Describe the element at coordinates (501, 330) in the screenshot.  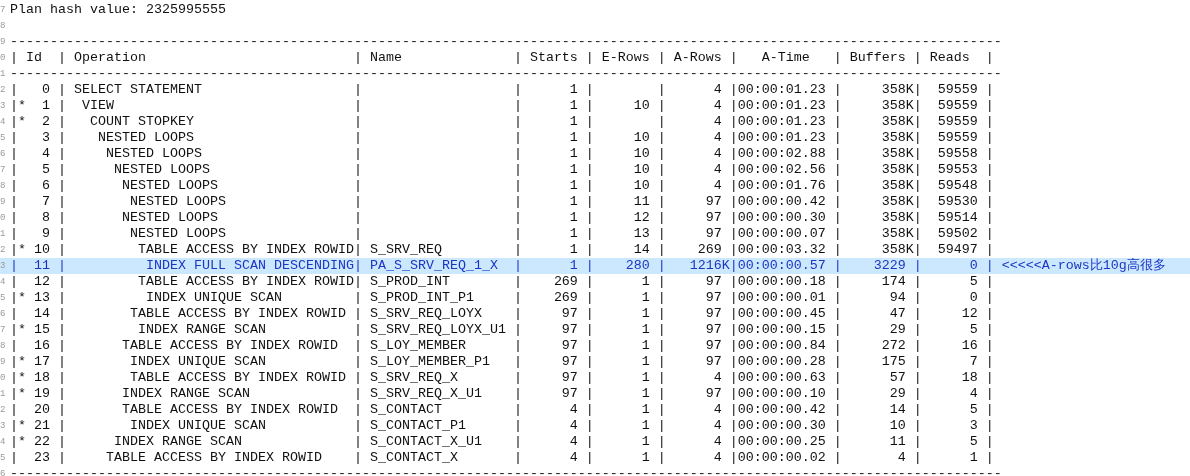
I see `code-line: |* 15 | INDEX RANGE SCAN | S_SRV_REQ_LOYX_U1 | 97 | 1 | 97 |00:00:00.15 | 29 | 5 |` at that location.